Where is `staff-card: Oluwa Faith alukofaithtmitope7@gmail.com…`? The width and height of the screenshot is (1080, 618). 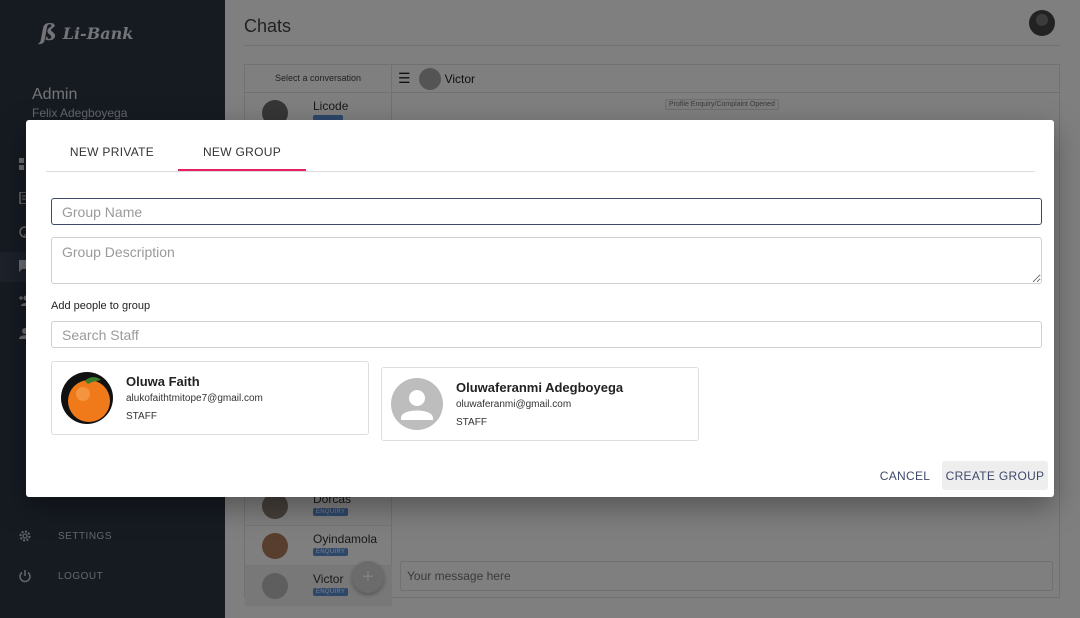
staff-card: Oluwa Faith alukofaithtmitope7@gmail.com… is located at coordinates (210, 398).